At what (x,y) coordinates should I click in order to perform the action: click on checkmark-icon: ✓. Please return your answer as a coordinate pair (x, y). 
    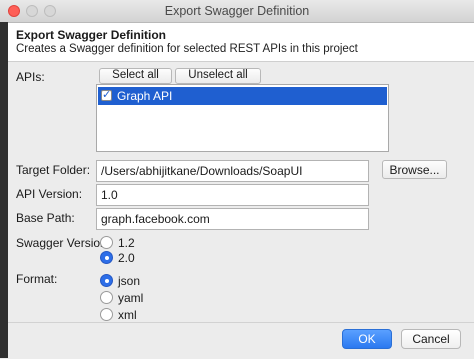
    Looking at the image, I should click on (107, 95).